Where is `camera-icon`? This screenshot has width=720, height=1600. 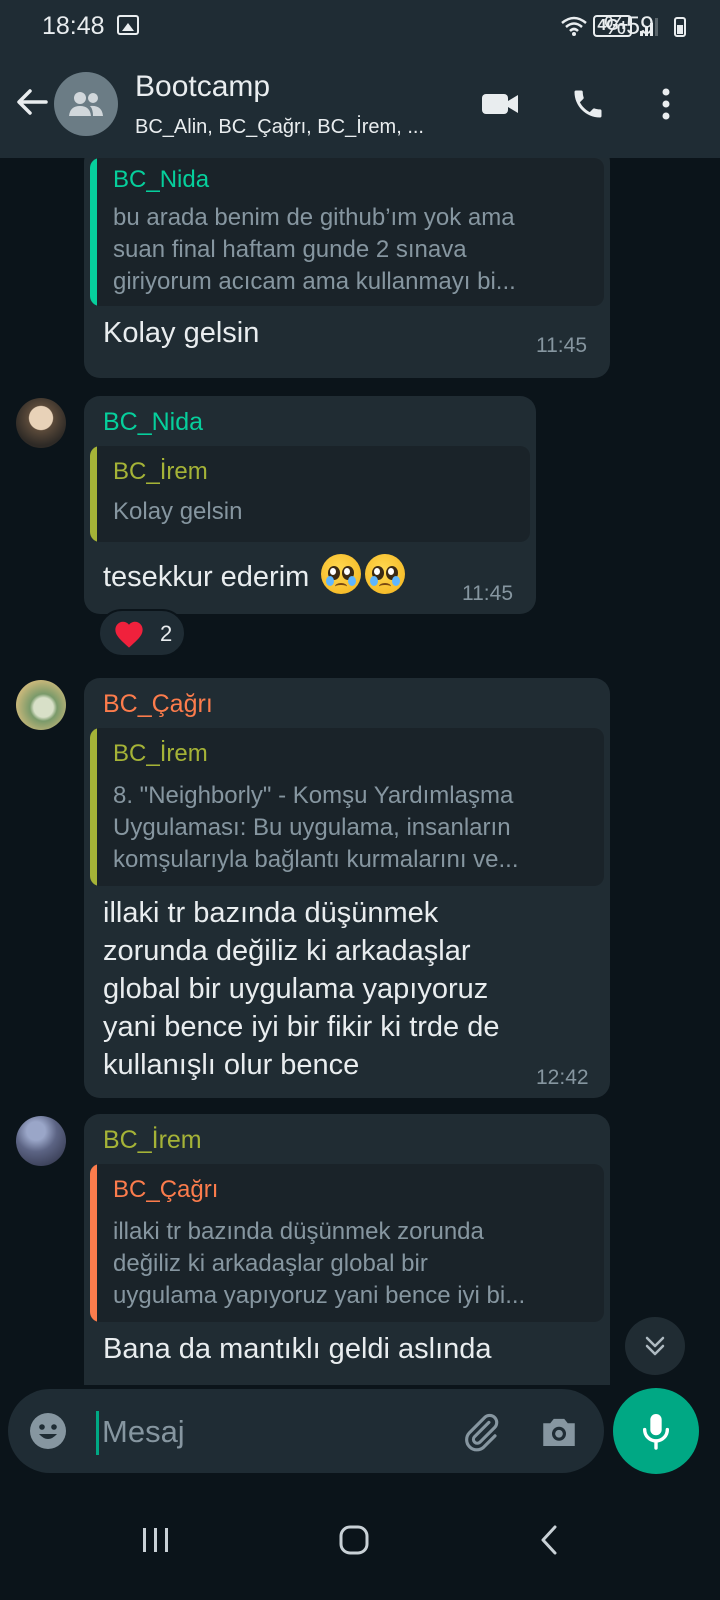
camera-icon is located at coordinates (559, 1432).